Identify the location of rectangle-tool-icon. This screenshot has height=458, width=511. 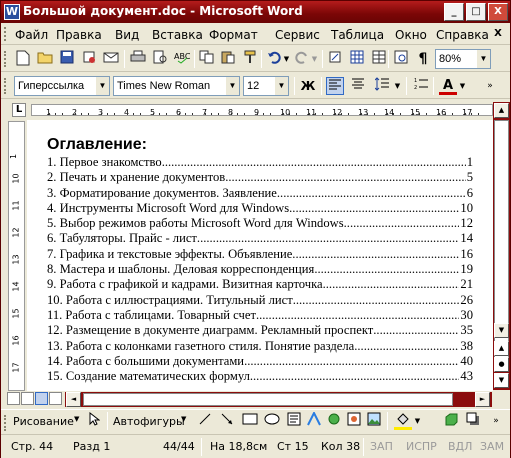
(250, 421).